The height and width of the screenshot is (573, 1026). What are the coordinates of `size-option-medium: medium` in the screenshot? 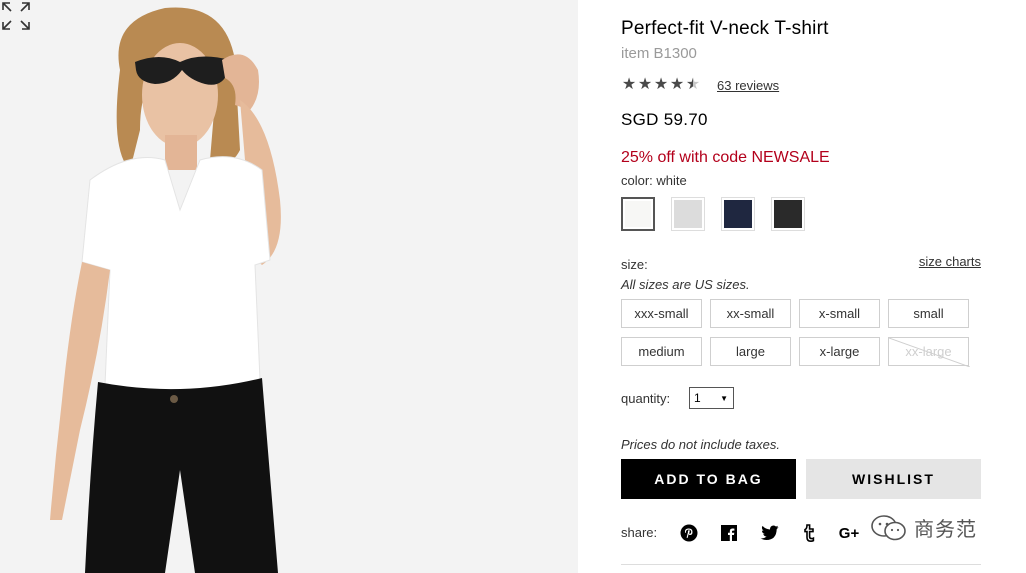 It's located at (661, 351).